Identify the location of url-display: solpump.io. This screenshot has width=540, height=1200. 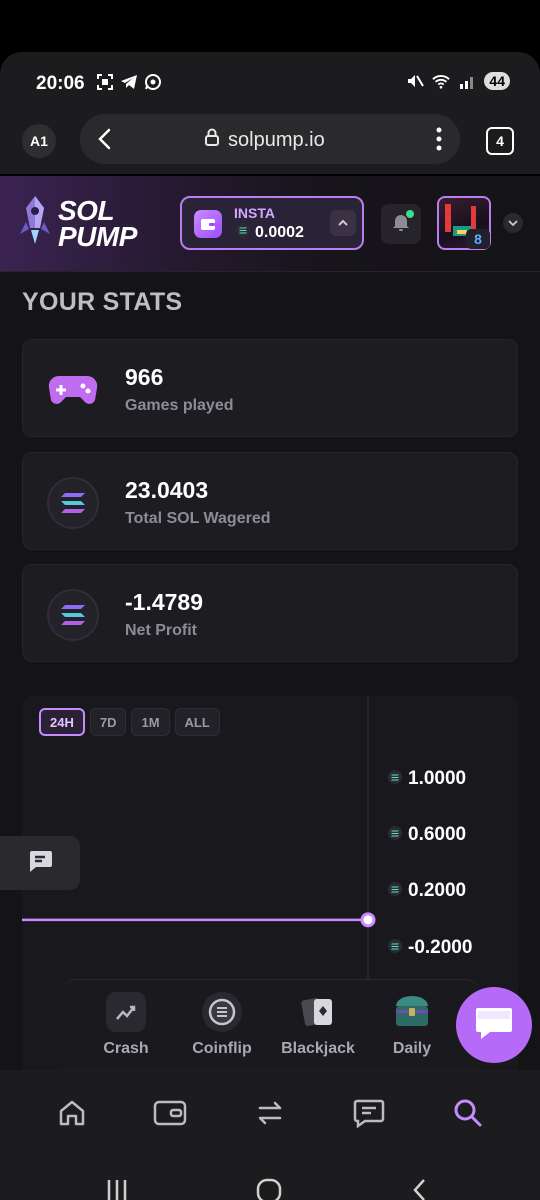
(264, 140).